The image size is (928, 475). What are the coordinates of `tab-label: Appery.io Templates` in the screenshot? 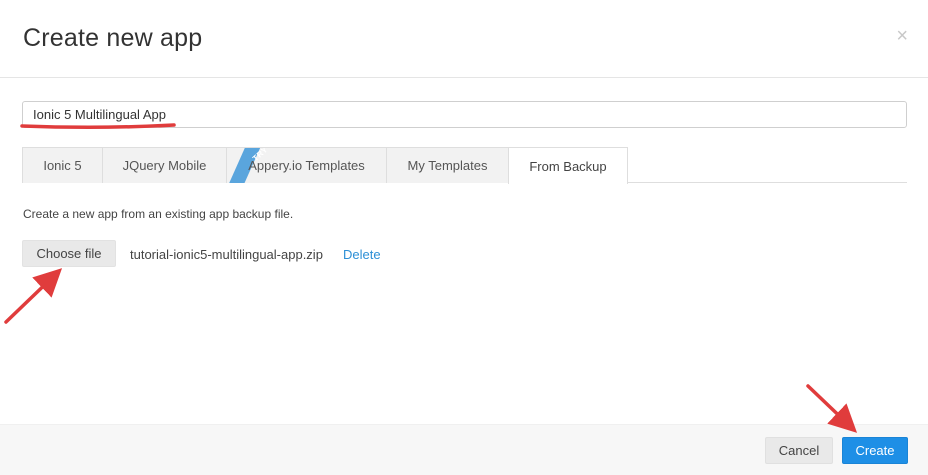 It's located at (306, 165).